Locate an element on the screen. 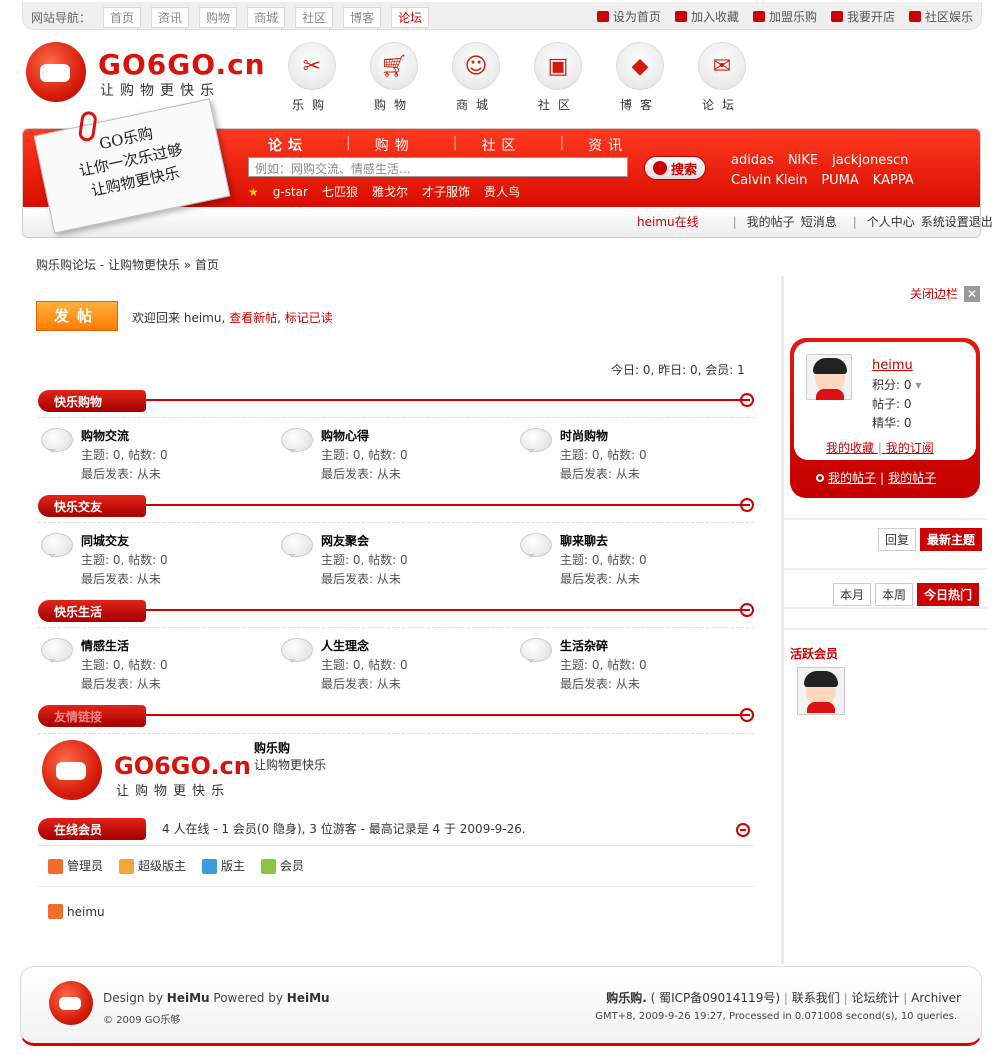  tab-shopping: 购物 is located at coordinates (405, 145).